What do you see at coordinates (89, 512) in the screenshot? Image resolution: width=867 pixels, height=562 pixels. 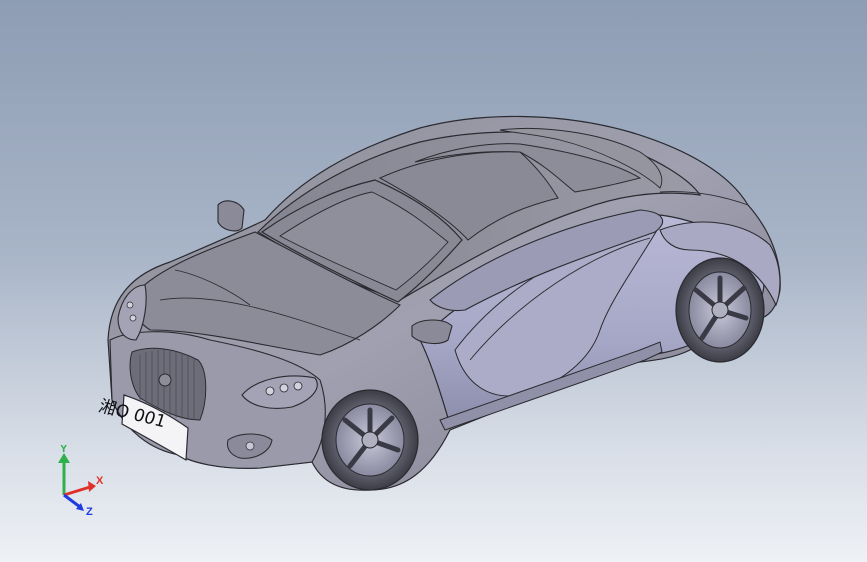 I see `axis-z-label: Z` at bounding box center [89, 512].